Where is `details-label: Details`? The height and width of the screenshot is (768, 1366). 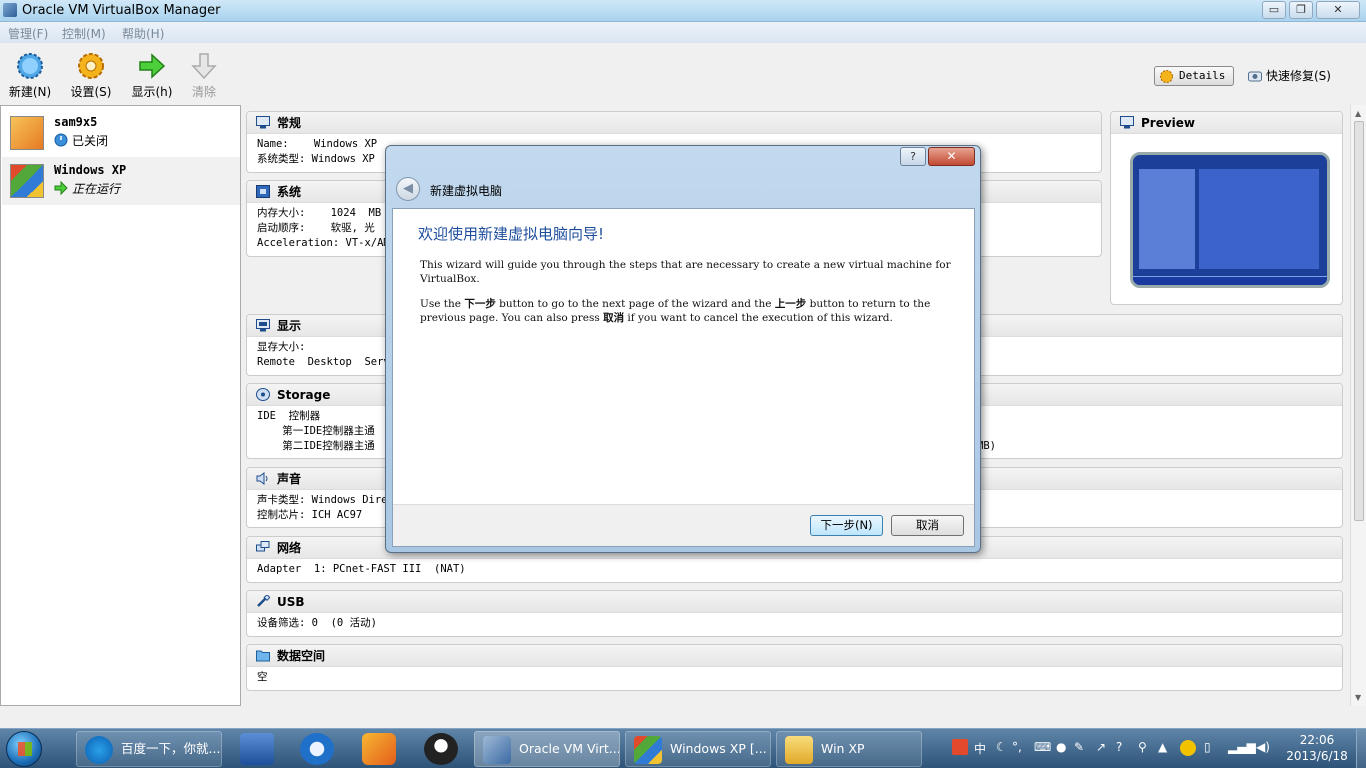 details-label: Details is located at coordinates (1202, 75).